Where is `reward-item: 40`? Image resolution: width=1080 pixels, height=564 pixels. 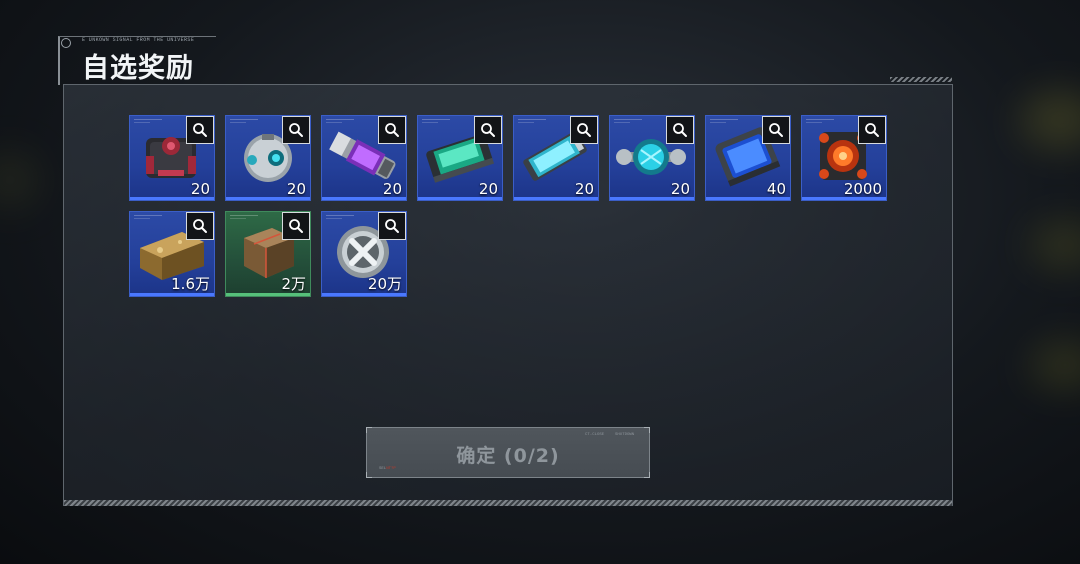
reward-item: 40 is located at coordinates (748, 158).